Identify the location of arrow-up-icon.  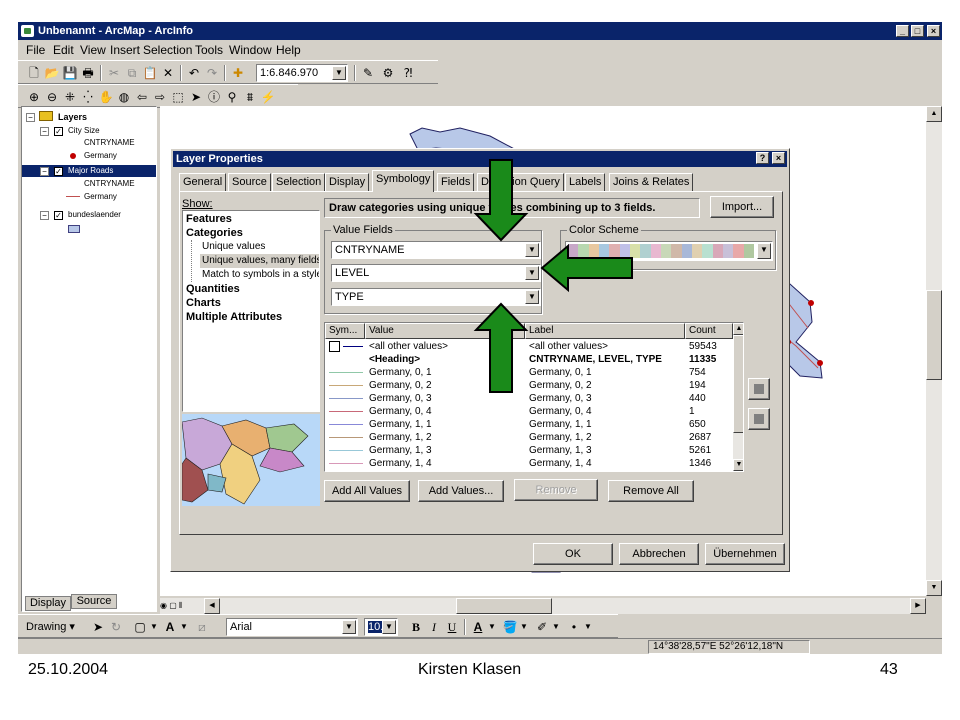
(501, 347).